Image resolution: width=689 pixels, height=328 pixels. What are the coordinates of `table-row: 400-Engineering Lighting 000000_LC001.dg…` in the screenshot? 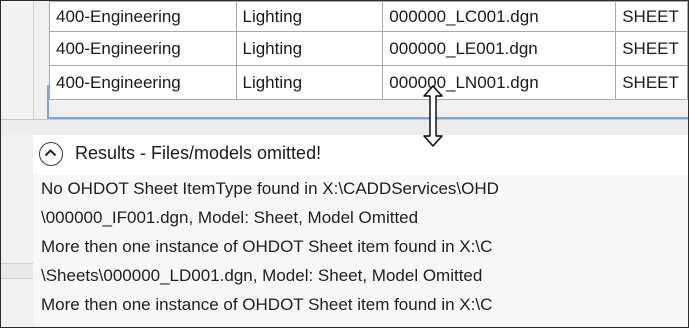 It's located at (368, 16).